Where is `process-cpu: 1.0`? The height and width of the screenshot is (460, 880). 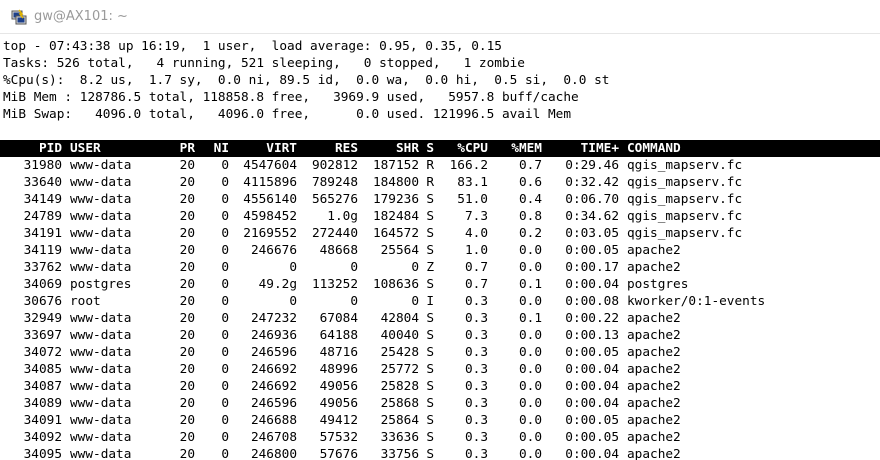 process-cpu: 1.0 is located at coordinates (476, 250).